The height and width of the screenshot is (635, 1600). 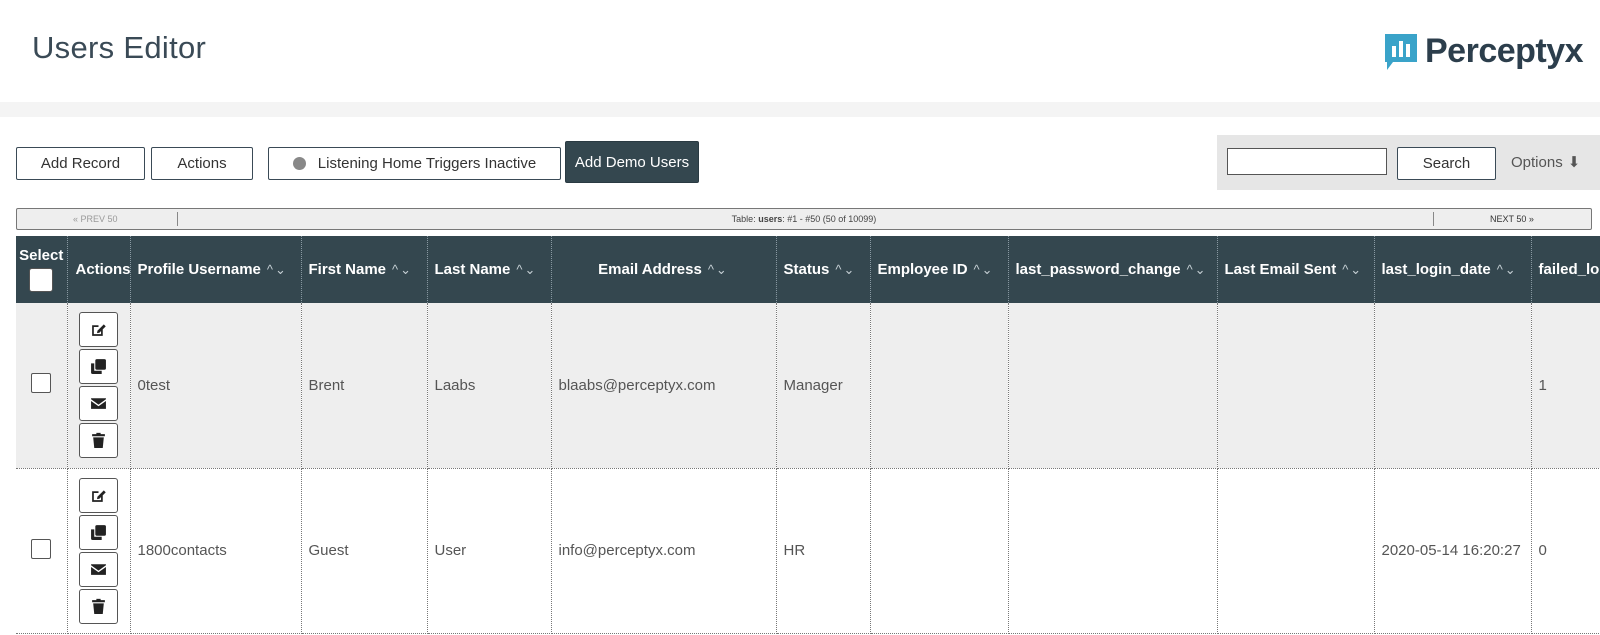 I want to click on column-header-failed-logins: failed_lo, so click(x=1565, y=269).